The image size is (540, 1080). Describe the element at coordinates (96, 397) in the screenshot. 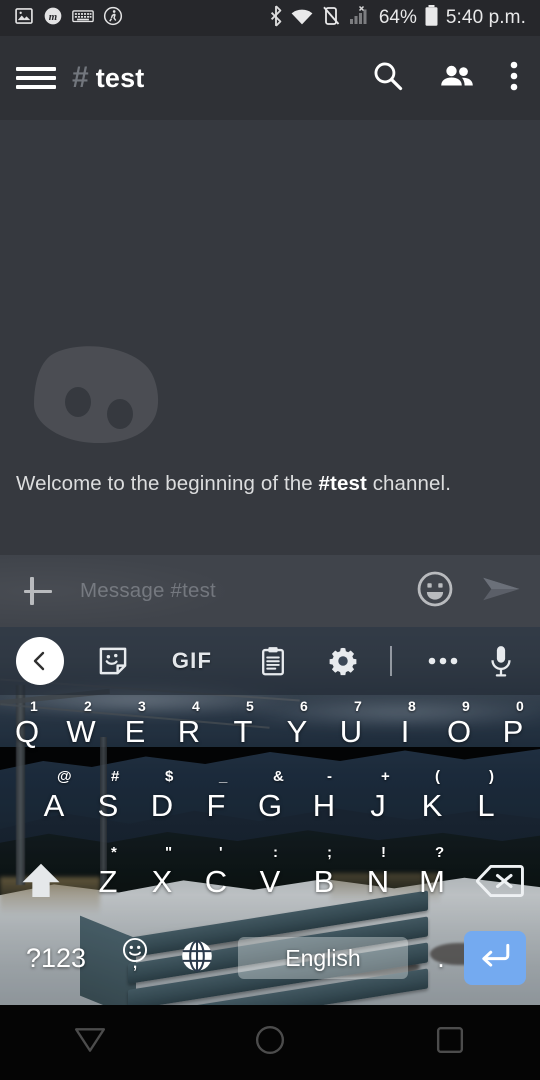

I see `discord-logo-watermark` at that location.